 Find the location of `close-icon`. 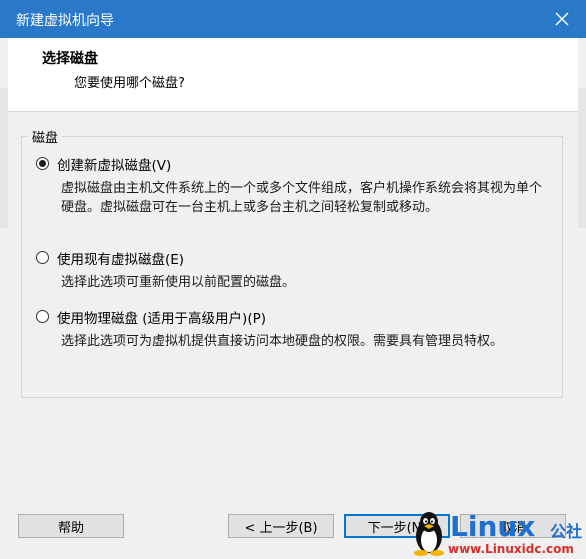

close-icon is located at coordinates (562, 19).